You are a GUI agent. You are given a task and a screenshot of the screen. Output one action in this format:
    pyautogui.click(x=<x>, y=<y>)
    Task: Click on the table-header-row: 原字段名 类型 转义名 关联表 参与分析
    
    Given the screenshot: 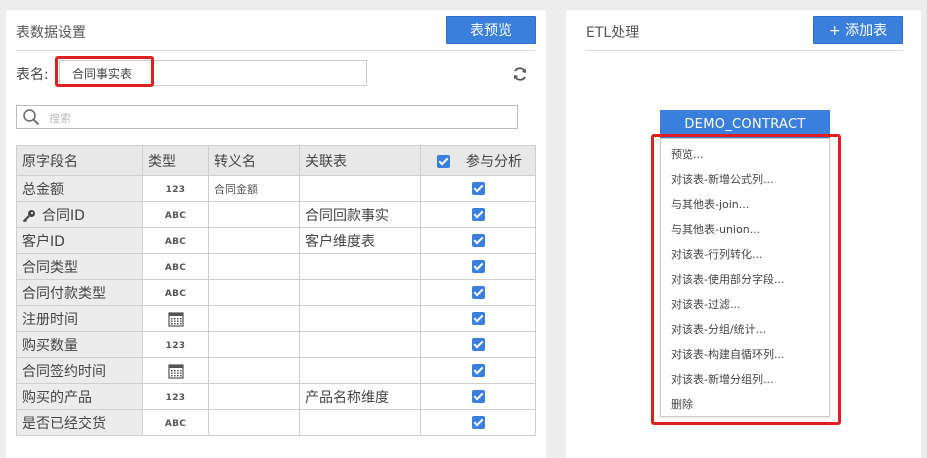 What is the action you would take?
    pyautogui.click(x=276, y=160)
    